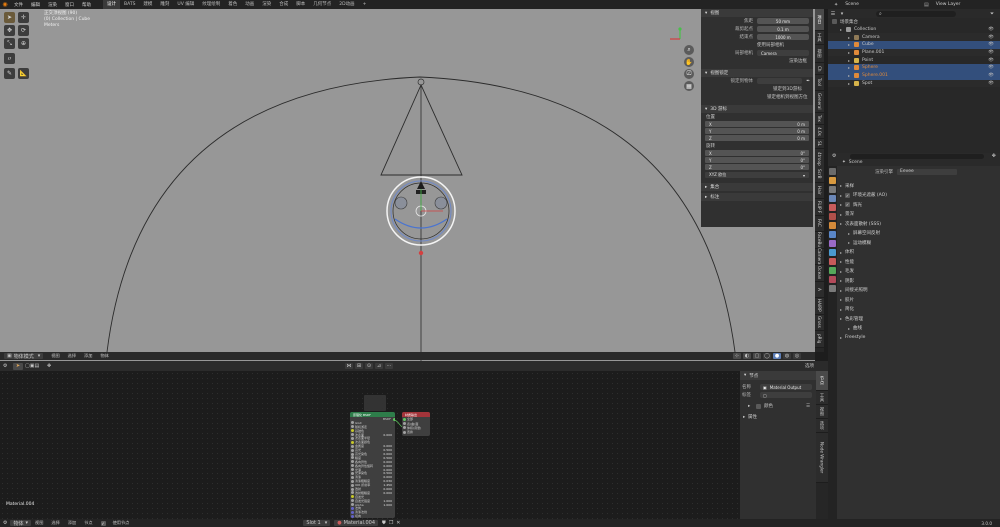  Describe the element at coordinates (819, 322) in the screenshot. I see `addon-tab: Gross` at that location.